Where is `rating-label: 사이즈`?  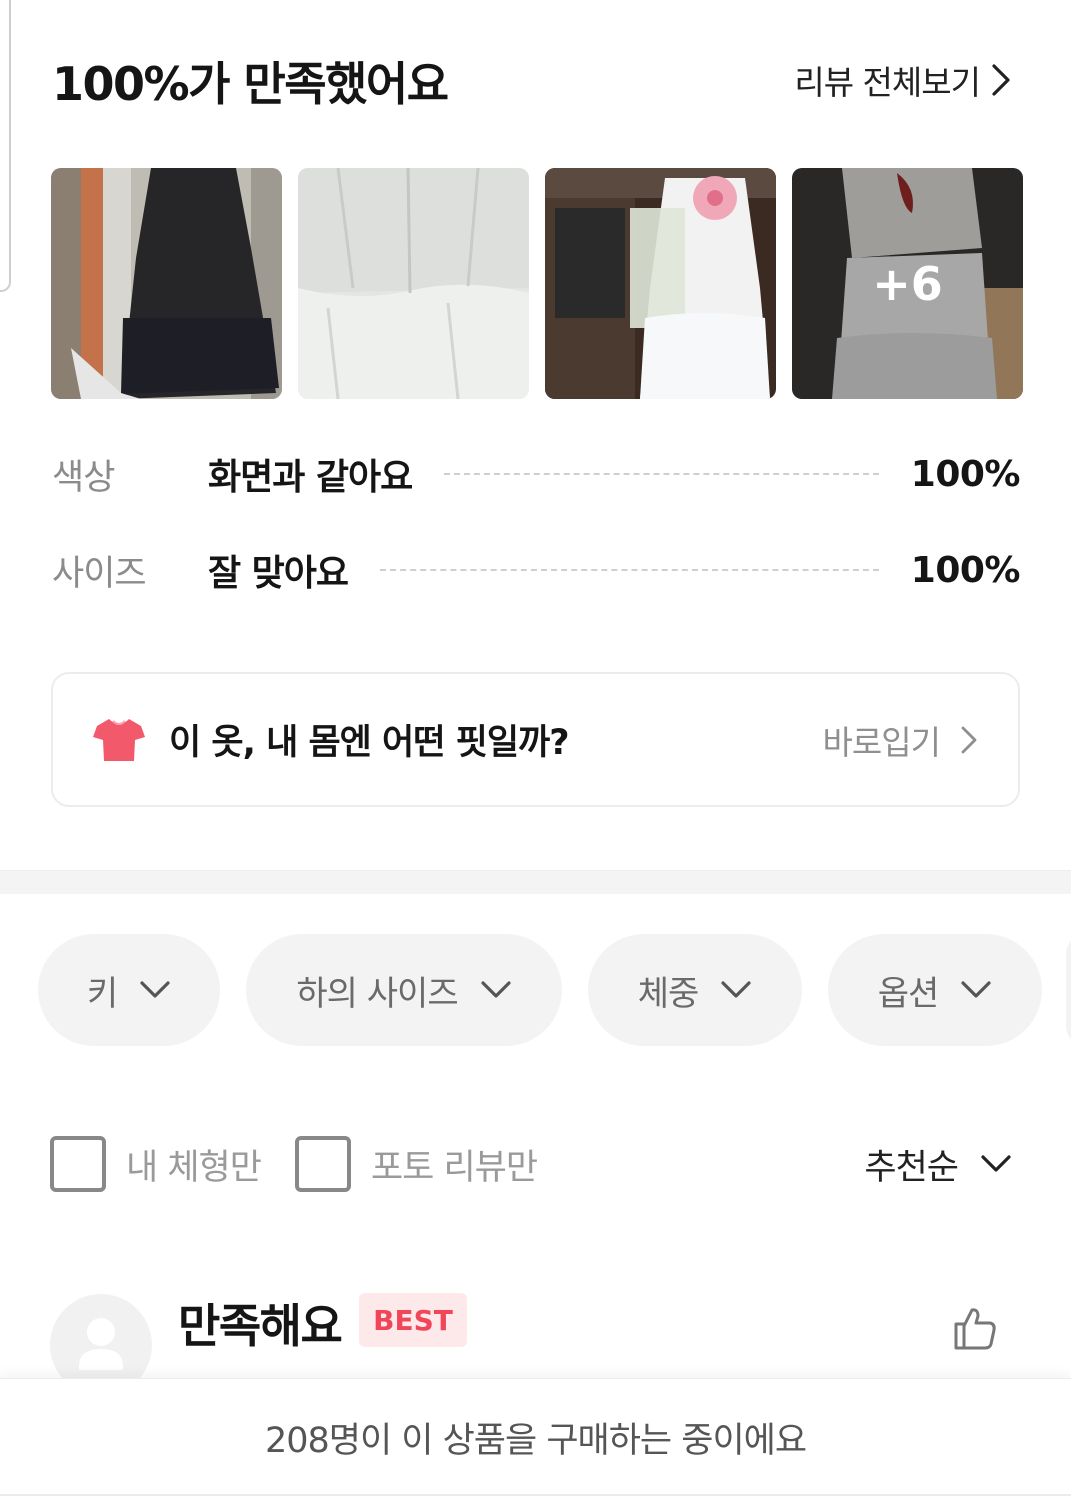 rating-label: 사이즈 is located at coordinates (99, 573).